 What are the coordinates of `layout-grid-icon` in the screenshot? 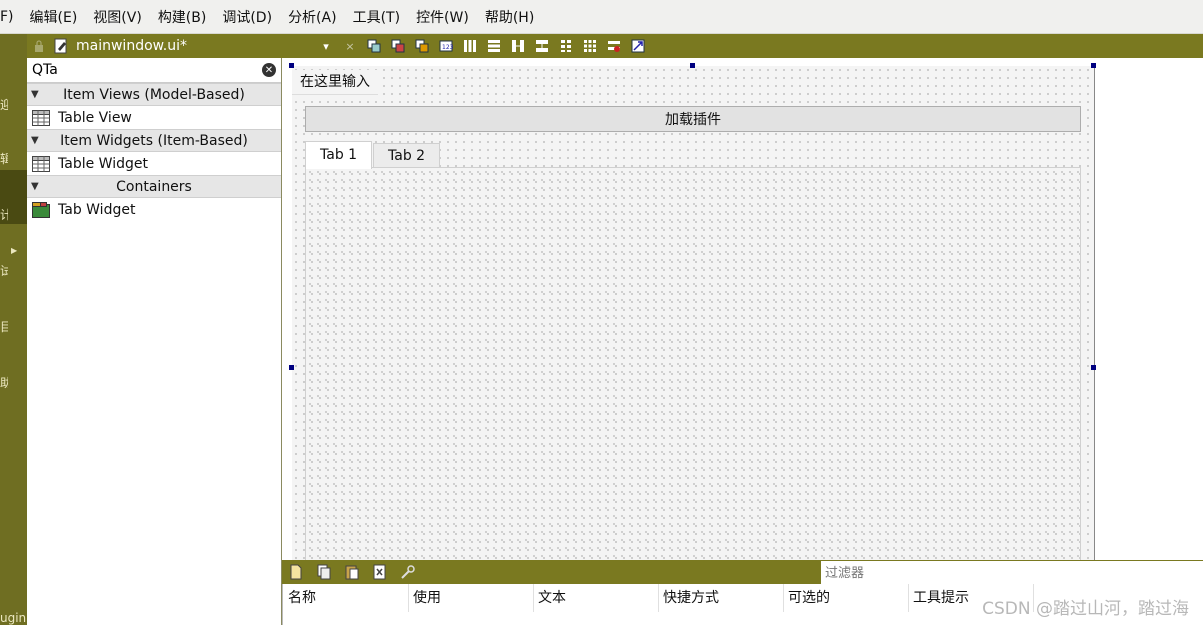 It's located at (590, 46).